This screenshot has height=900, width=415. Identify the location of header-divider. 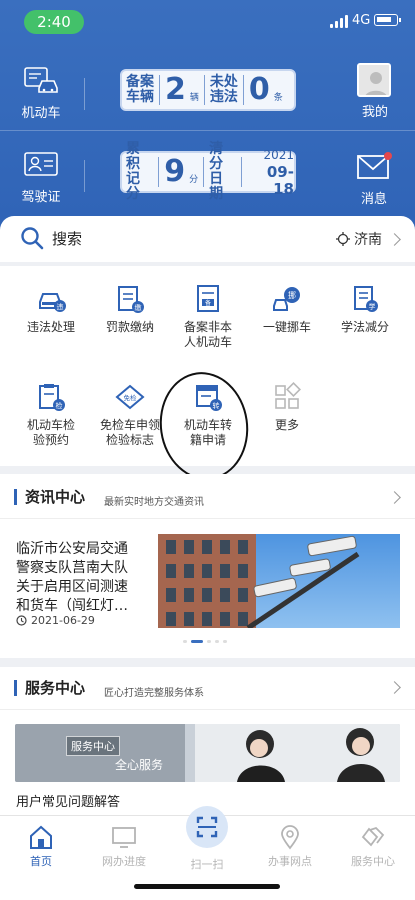
(207, 130).